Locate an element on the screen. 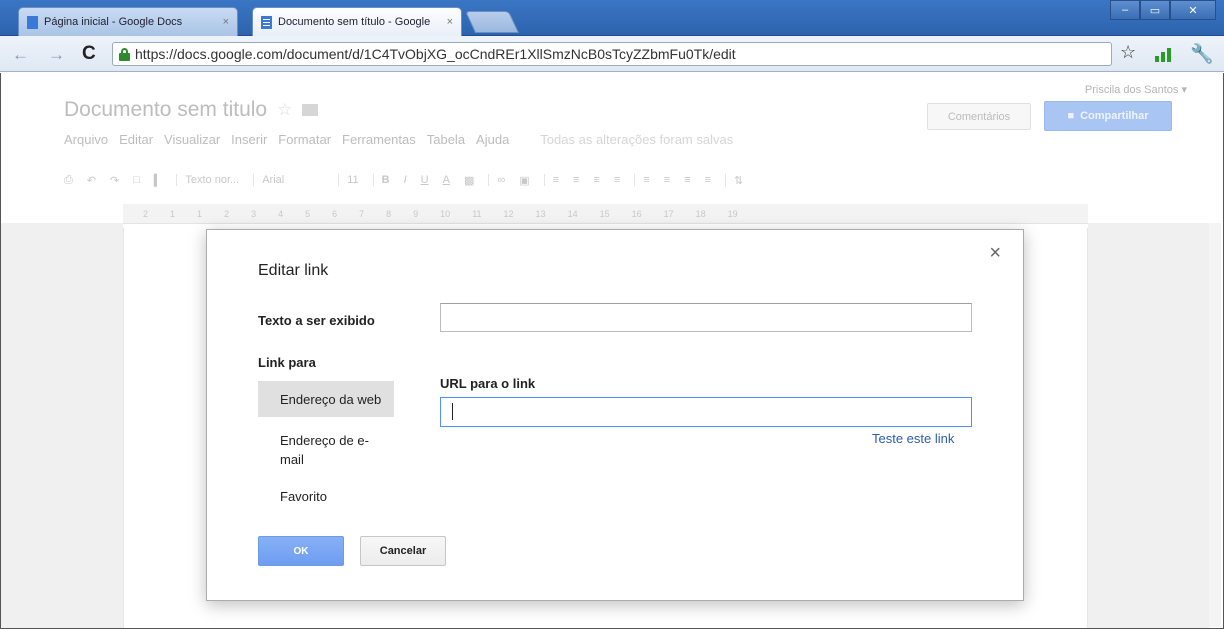 The height and width of the screenshot is (629, 1224). italic-button: I is located at coordinates (405, 180).